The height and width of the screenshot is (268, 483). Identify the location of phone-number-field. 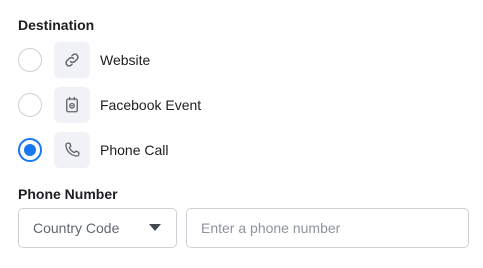
(327, 228).